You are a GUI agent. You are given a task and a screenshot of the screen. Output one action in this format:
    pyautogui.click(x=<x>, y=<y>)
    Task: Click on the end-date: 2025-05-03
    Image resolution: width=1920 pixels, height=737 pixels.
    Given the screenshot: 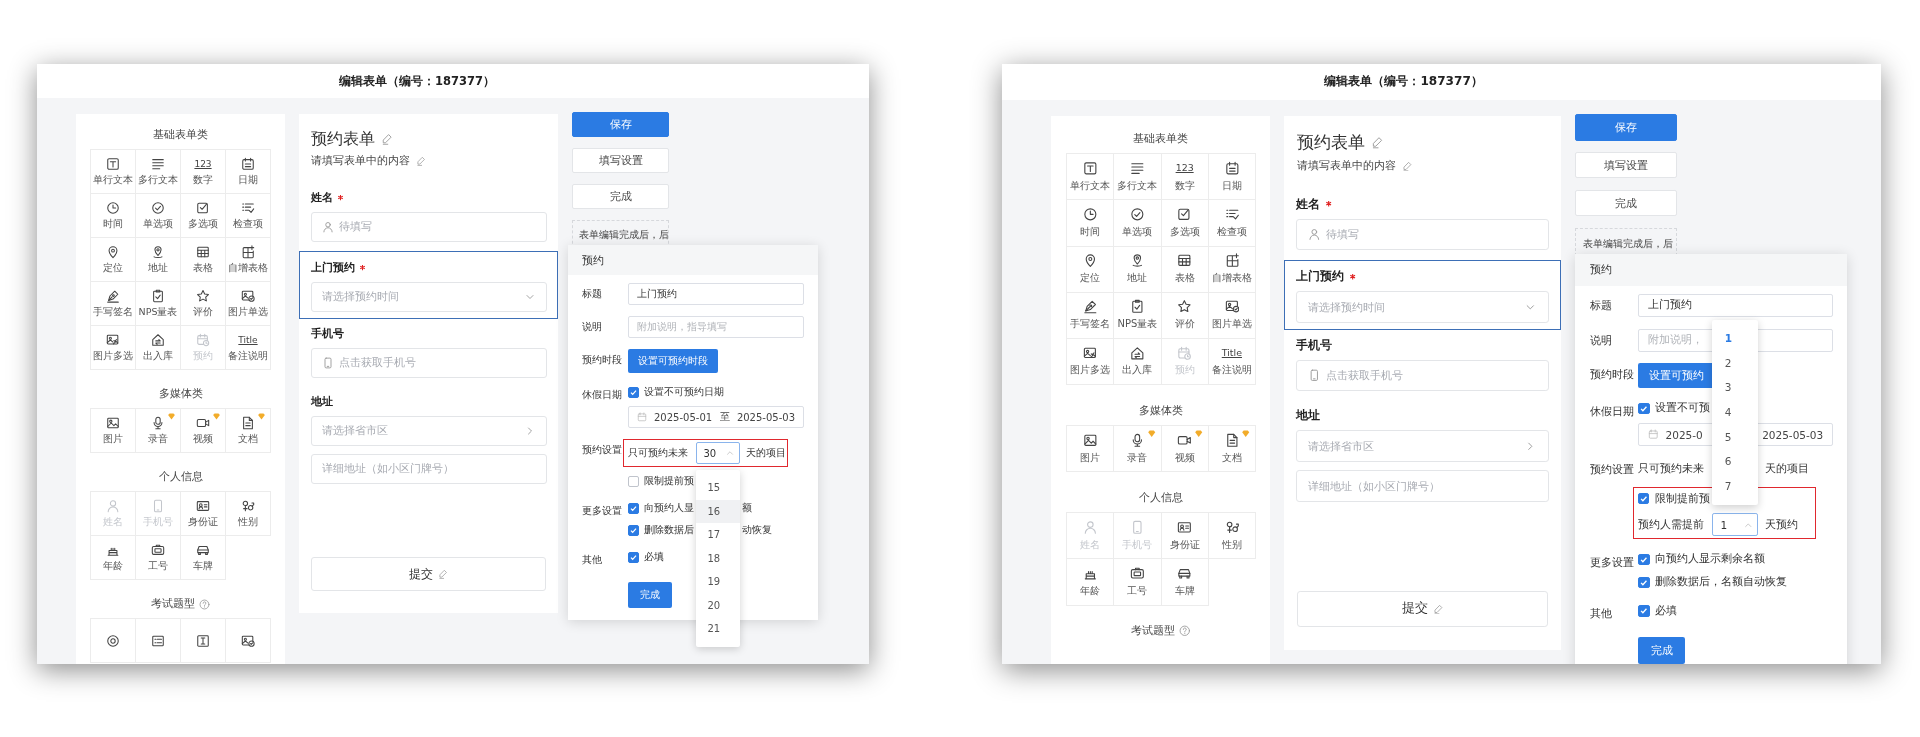 What is the action you would take?
    pyautogui.click(x=765, y=417)
    